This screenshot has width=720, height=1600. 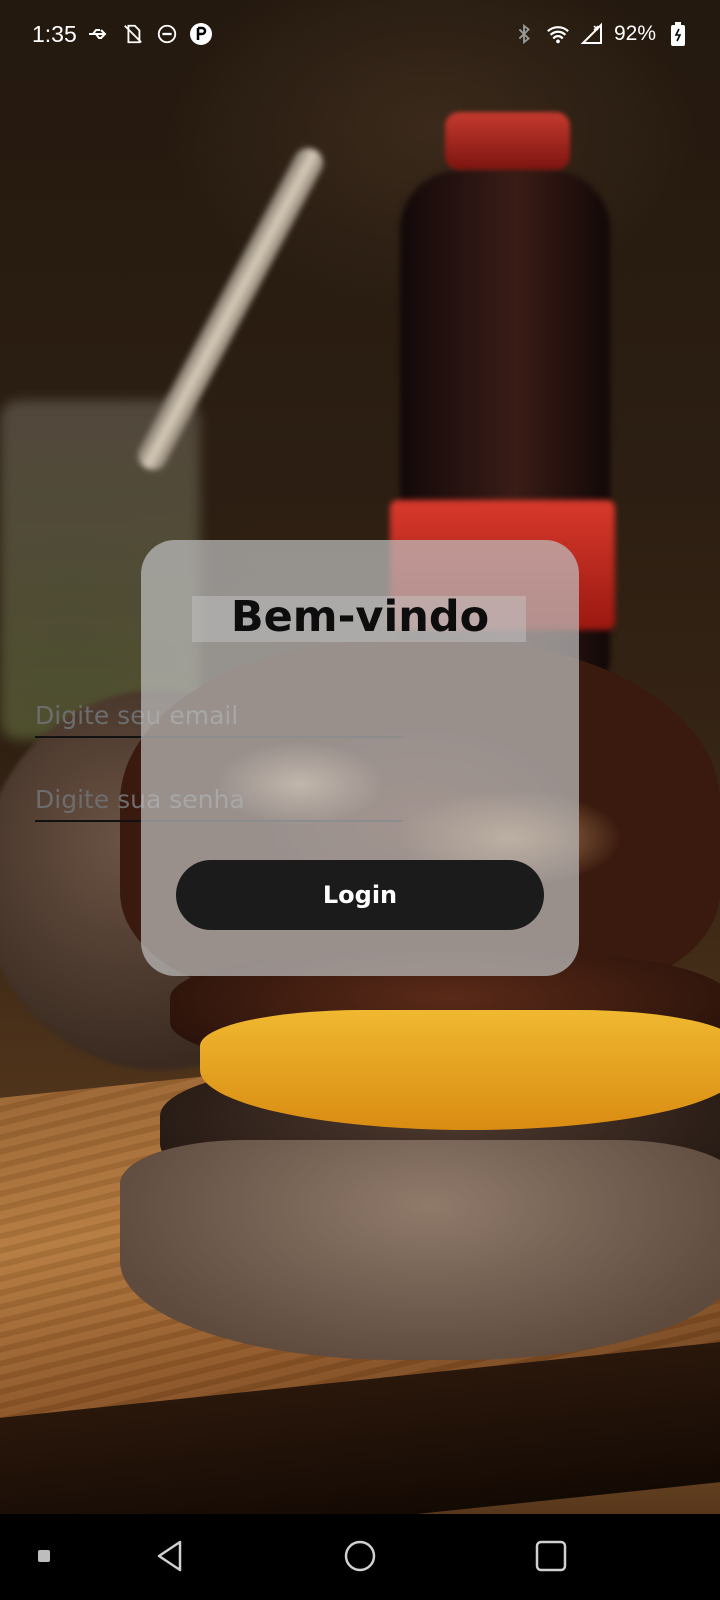 I want to click on login-button: Login, so click(x=360, y=895).